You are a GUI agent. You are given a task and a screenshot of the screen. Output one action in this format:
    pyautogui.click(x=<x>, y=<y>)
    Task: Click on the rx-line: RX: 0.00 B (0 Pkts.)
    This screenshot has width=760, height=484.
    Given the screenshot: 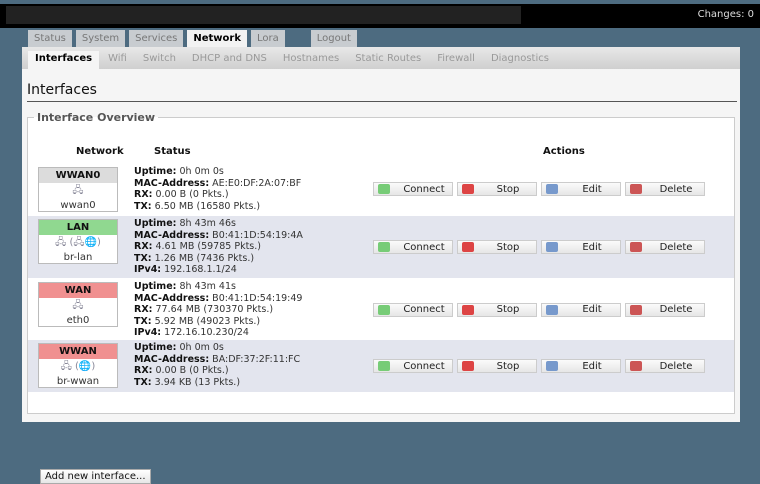 What is the action you would take?
    pyautogui.click(x=217, y=195)
    